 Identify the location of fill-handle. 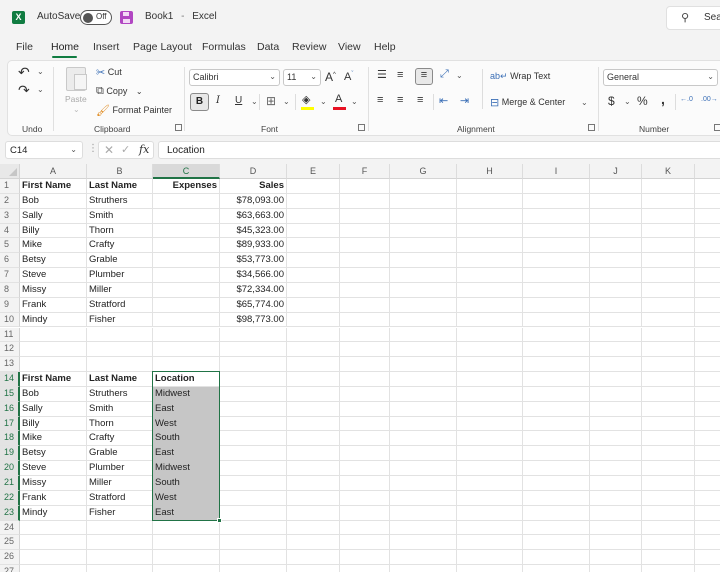
(219, 520).